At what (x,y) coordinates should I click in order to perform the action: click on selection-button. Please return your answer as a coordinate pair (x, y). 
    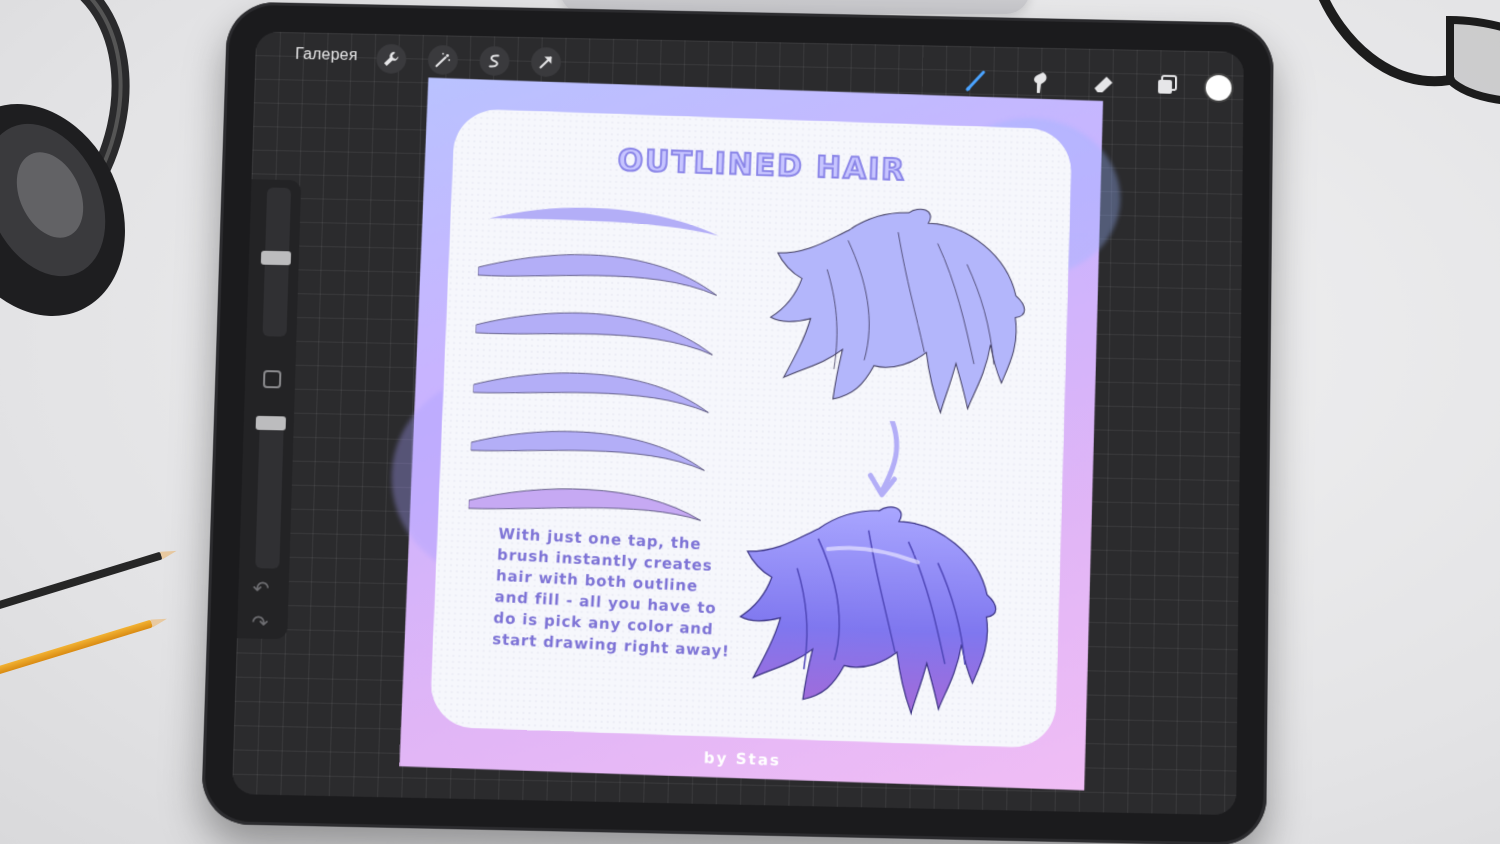
    Looking at the image, I should click on (494, 61).